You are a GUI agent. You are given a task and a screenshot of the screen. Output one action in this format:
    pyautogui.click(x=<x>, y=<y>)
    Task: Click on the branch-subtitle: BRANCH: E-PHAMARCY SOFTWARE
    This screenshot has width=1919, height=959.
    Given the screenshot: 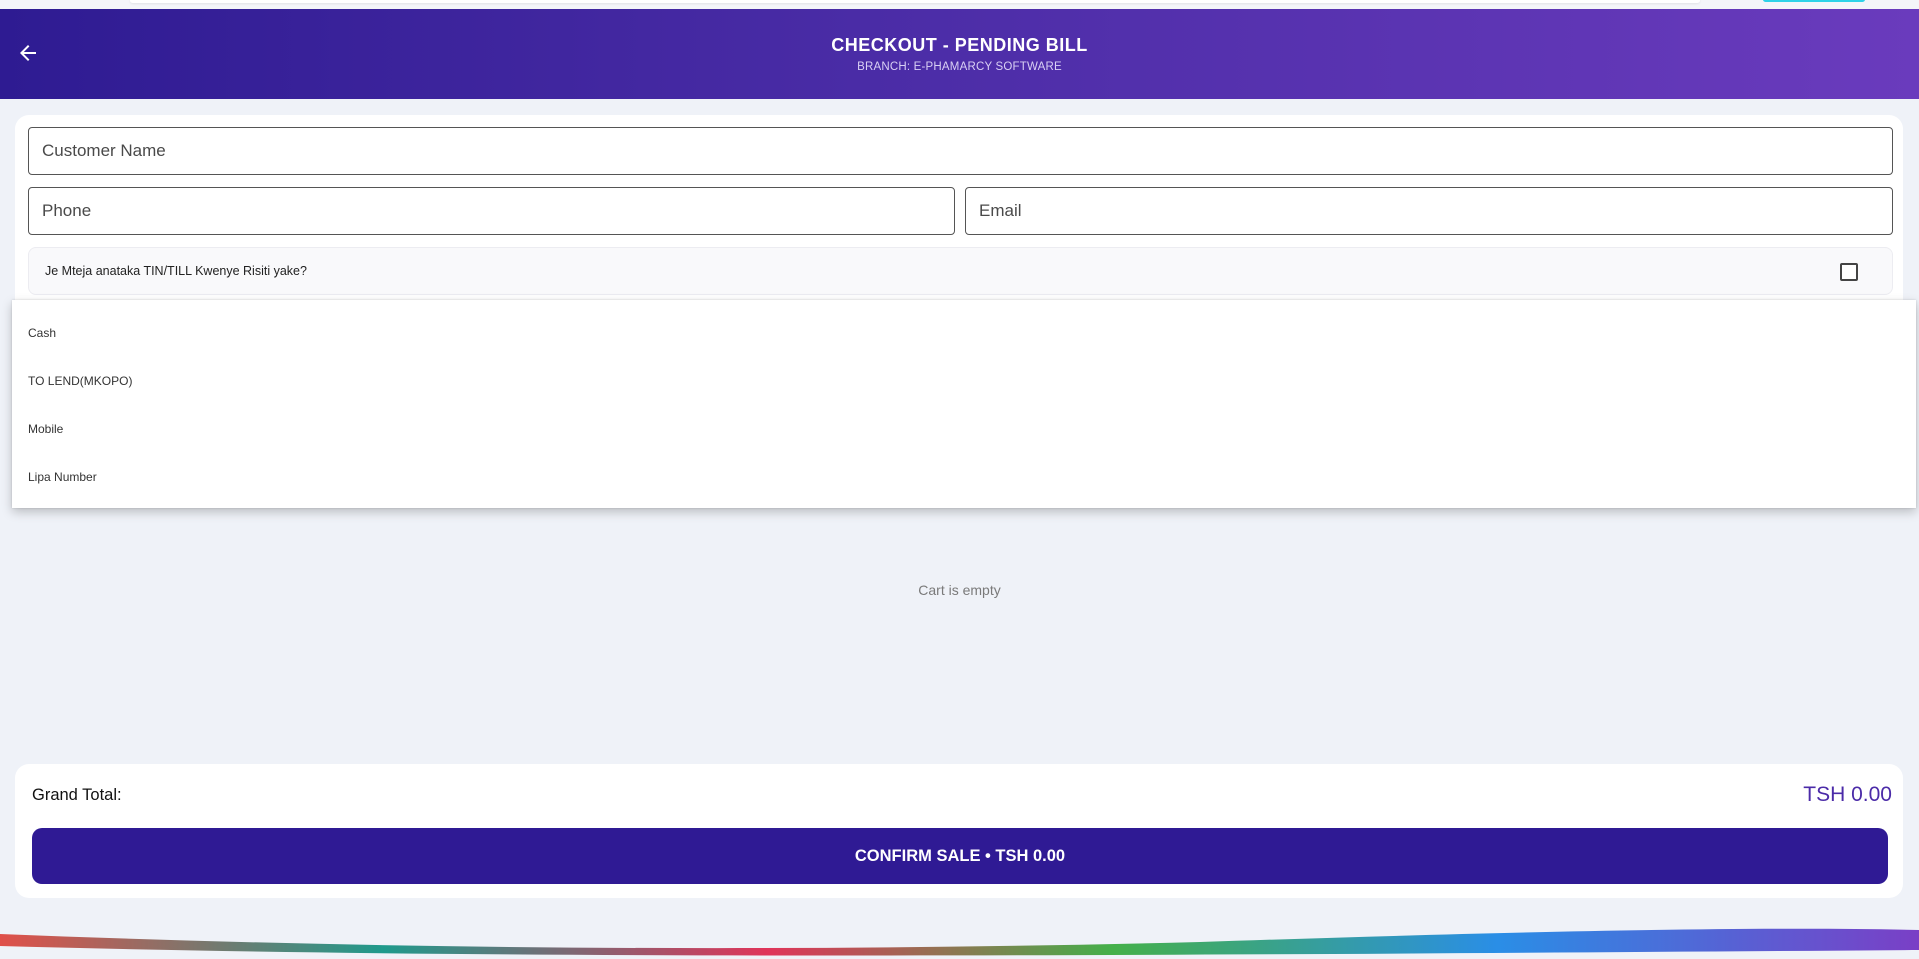 What is the action you would take?
    pyautogui.click(x=959, y=67)
    